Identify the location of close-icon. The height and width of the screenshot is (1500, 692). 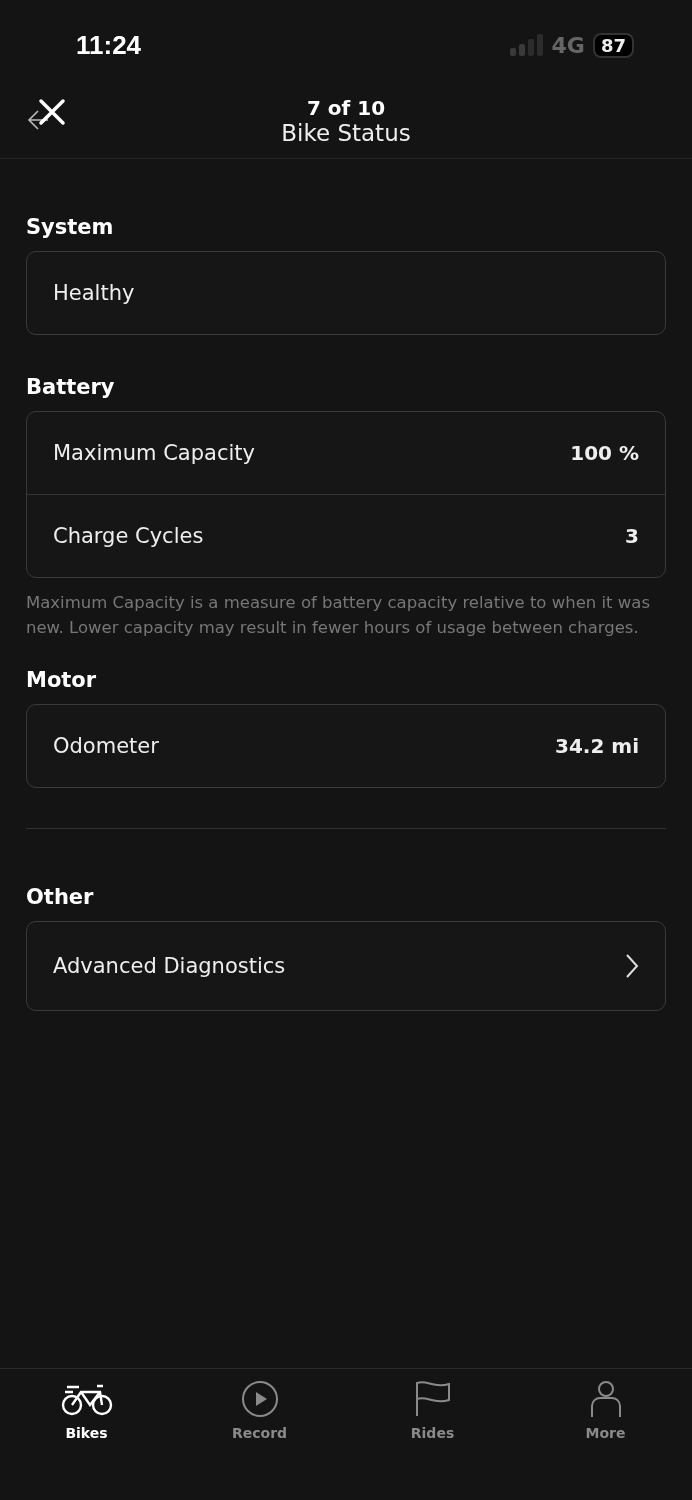
(52, 112).